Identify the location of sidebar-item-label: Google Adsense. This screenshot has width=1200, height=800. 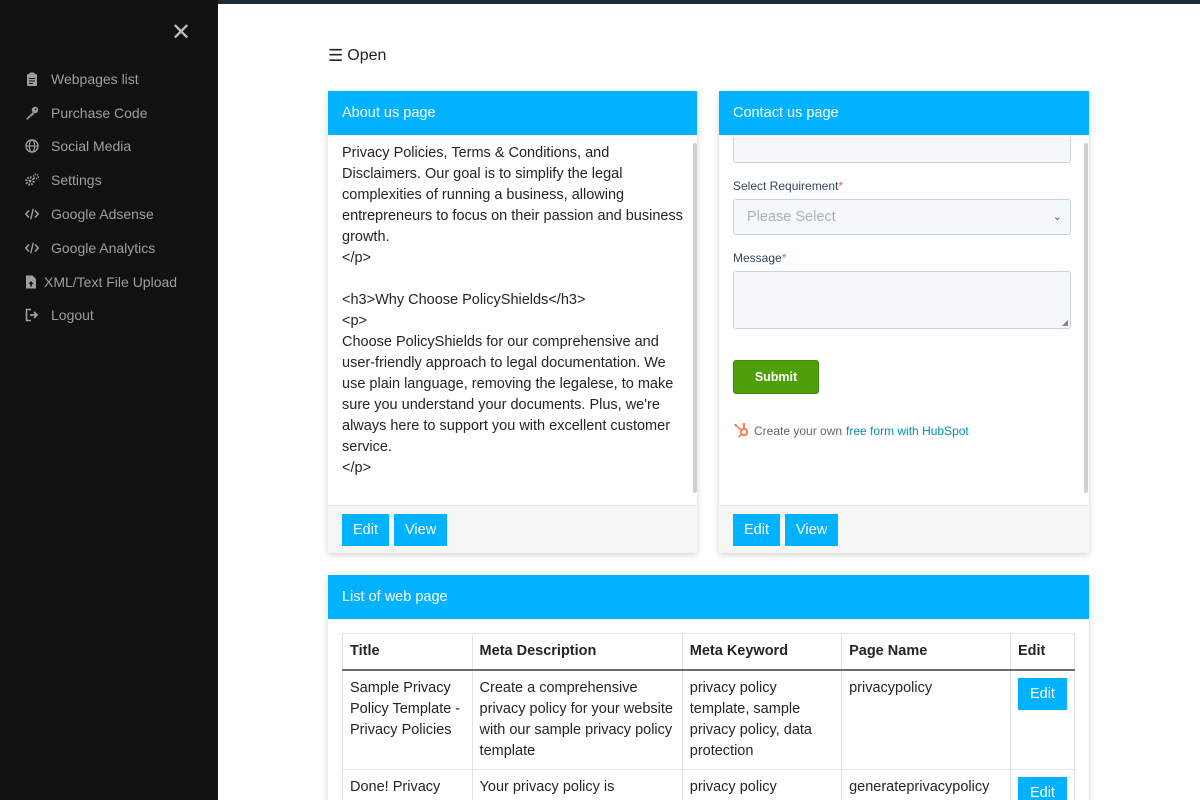
(102, 214).